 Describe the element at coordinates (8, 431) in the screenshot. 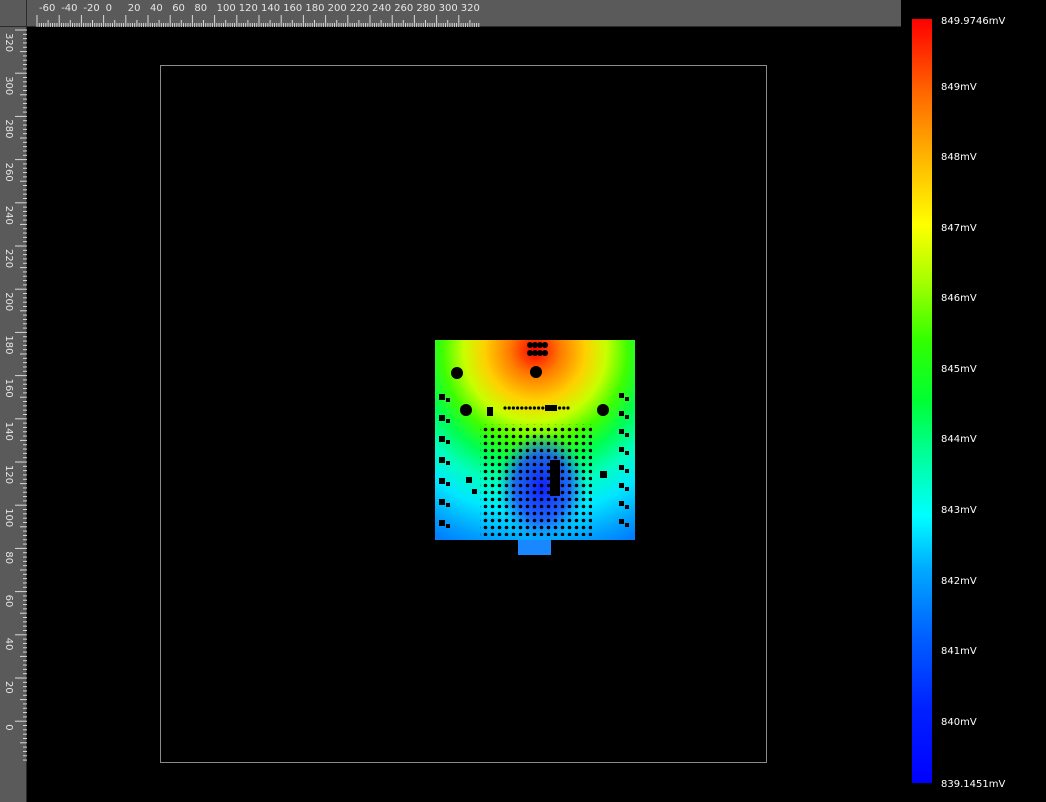

I see `ruler-left-label: 140` at that location.